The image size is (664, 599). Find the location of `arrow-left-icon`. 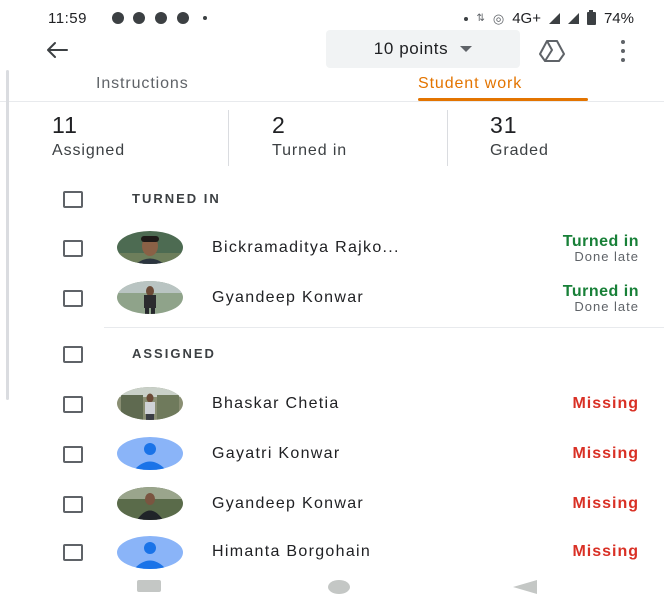

arrow-left-icon is located at coordinates (57, 50).